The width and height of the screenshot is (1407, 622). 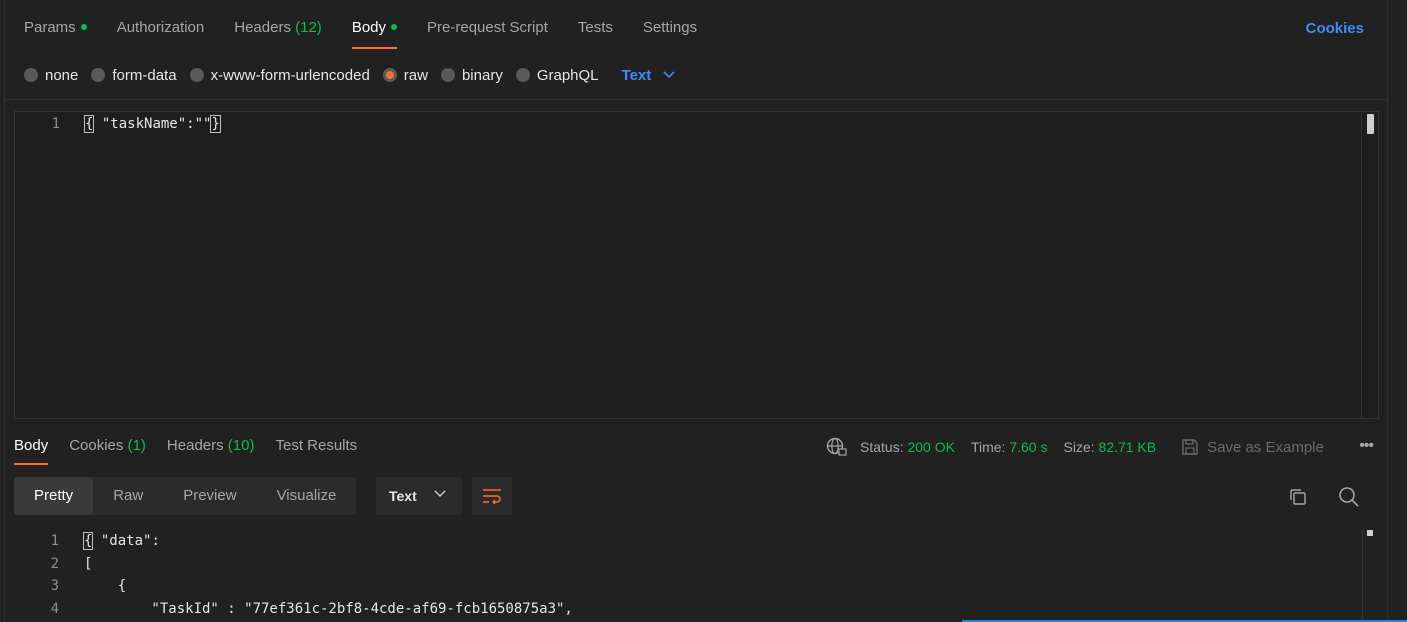 What do you see at coordinates (51, 75) in the screenshot?
I see `radio-none: none` at bounding box center [51, 75].